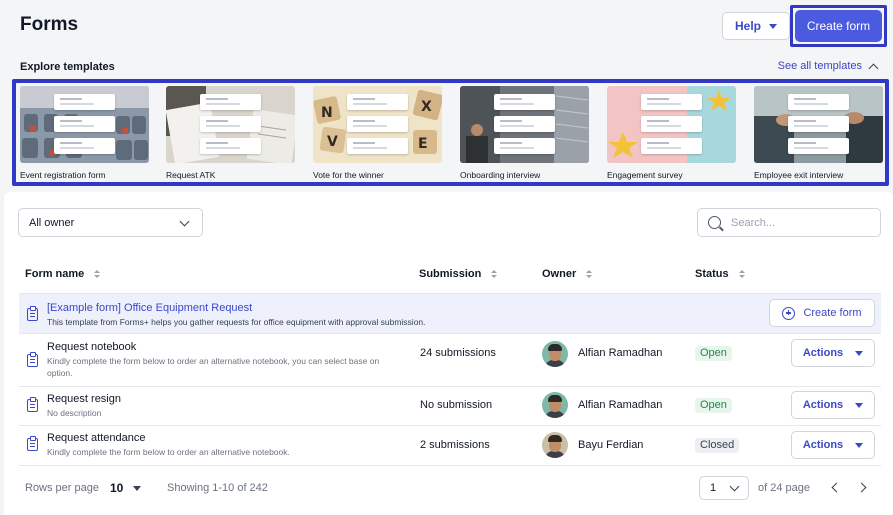 This screenshot has height=515, width=893. What do you see at coordinates (456, 405) in the screenshot?
I see `submission-count: No submission` at bounding box center [456, 405].